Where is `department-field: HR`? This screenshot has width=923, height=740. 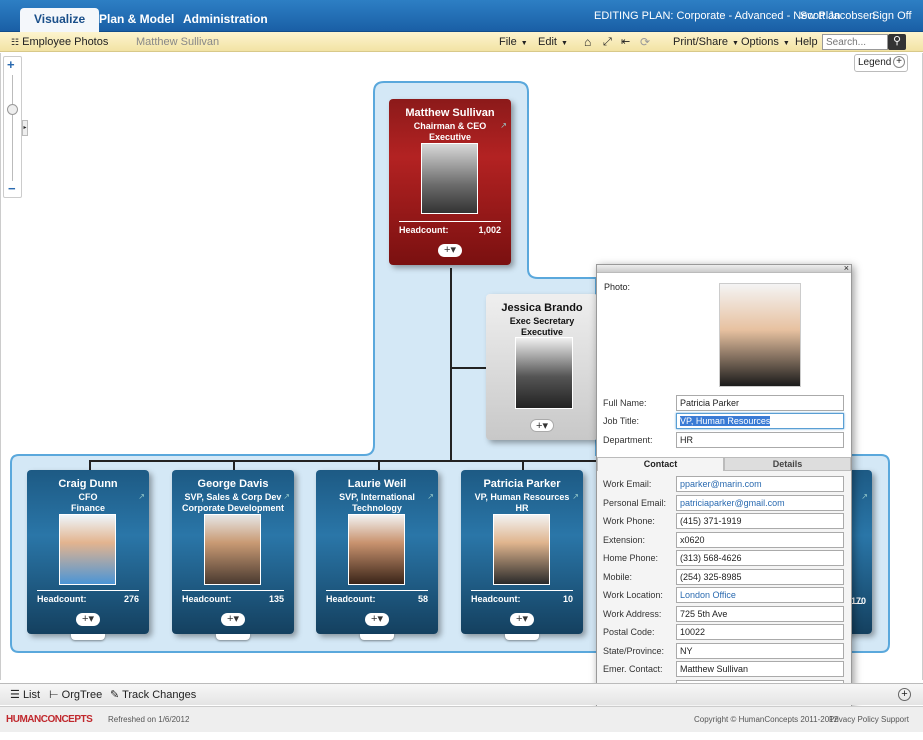
department-field: HR is located at coordinates (760, 440).